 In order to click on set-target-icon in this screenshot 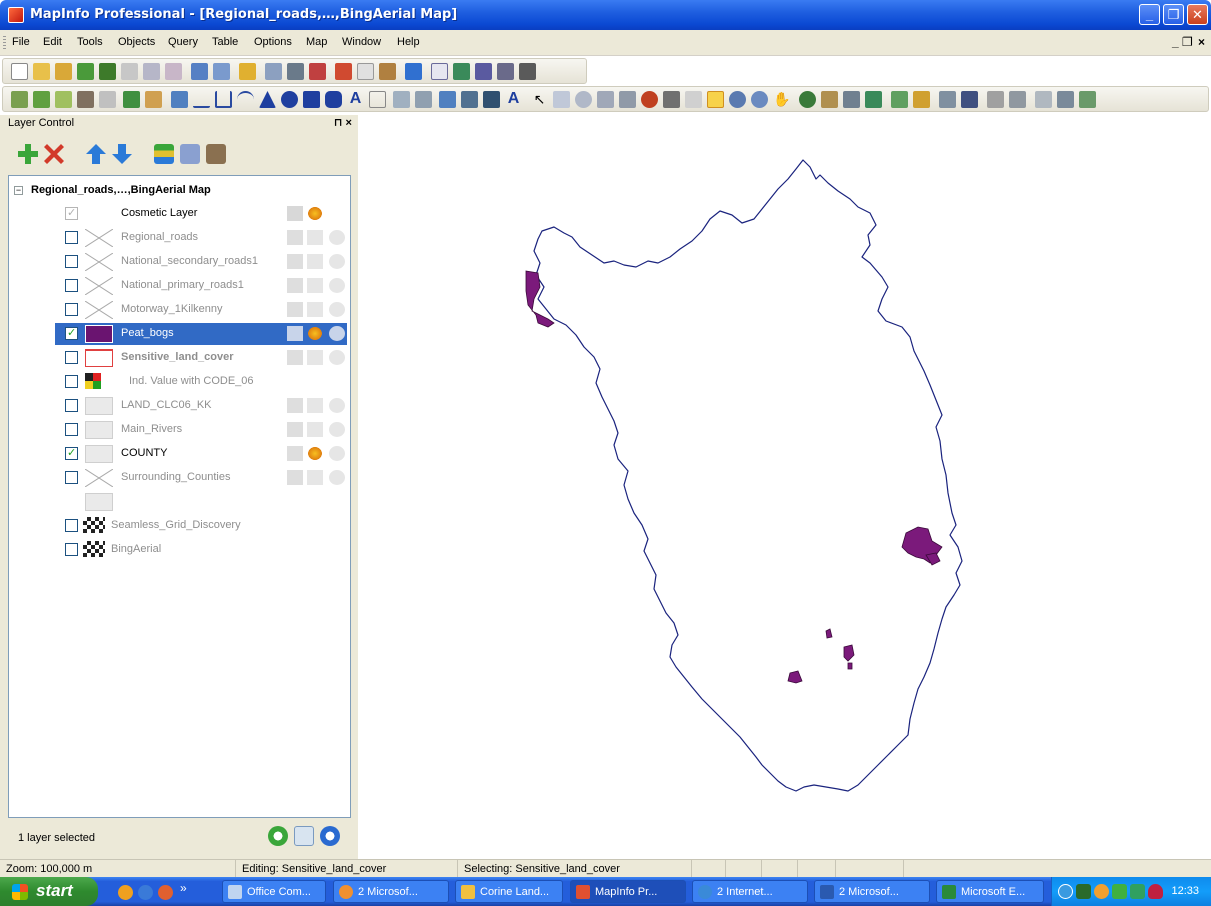, I will do `click(1017, 99)`.